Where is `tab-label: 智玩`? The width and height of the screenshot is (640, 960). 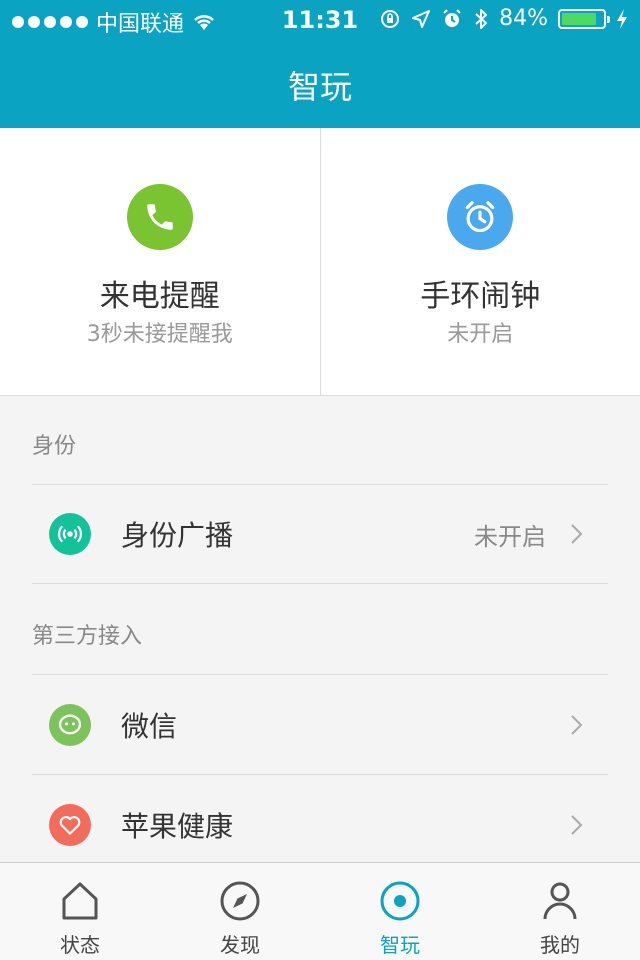 tab-label: 智玩 is located at coordinates (400, 945).